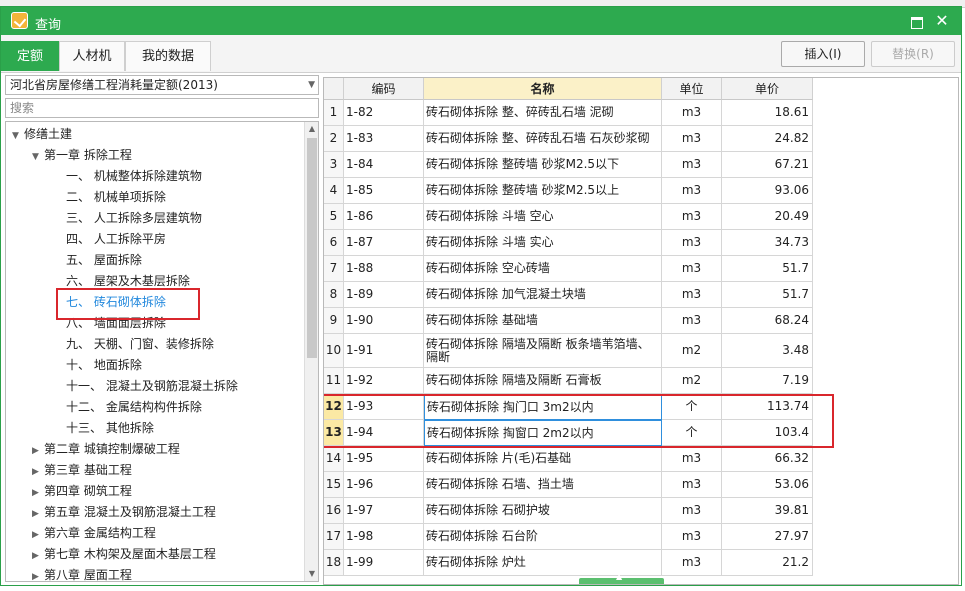  Describe the element at coordinates (543, 113) in the screenshot. I see `cell-name: 砖石砌体拆除 整、碎砖乱石墙 泥砌` at that location.